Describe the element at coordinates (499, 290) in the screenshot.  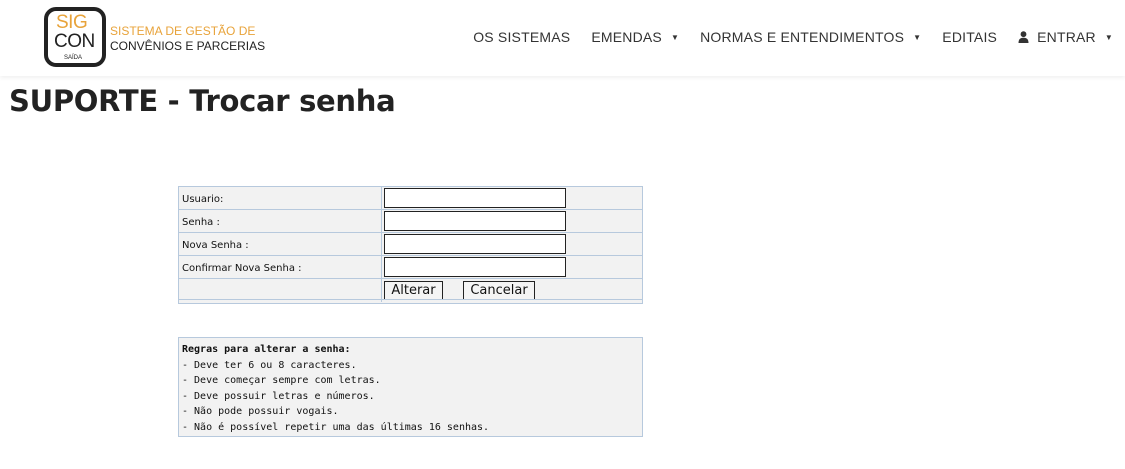
I see `cancelar-button: Cancelar` at that location.